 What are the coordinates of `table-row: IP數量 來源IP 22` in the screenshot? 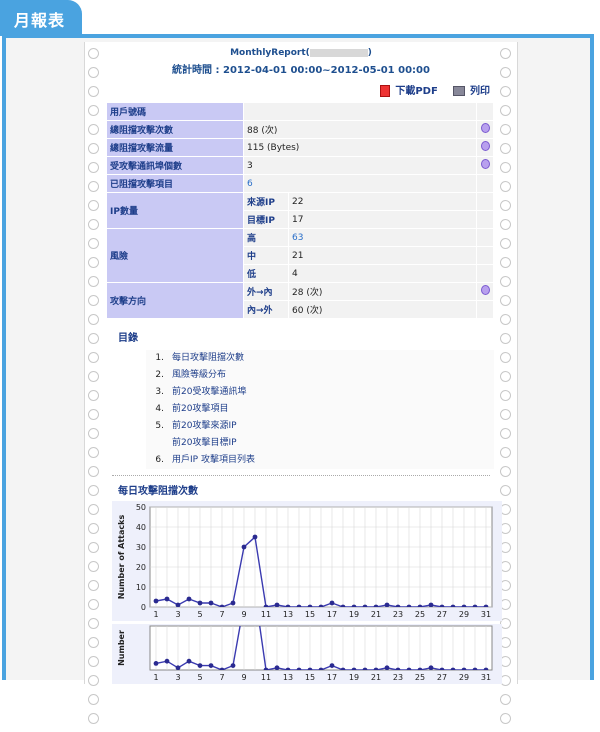 It's located at (300, 210).